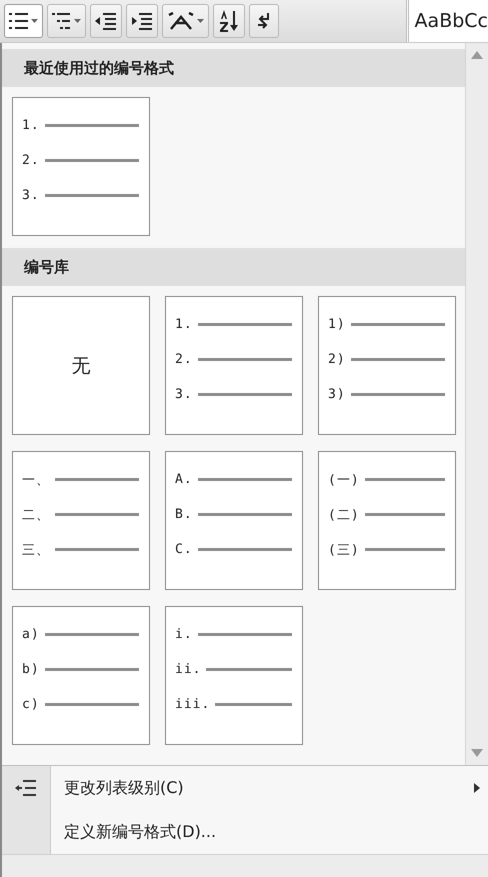 The width and height of the screenshot is (488, 877). Describe the element at coordinates (234, 520) in the screenshot. I see `numbering-format-tile: A. B. C.` at that location.